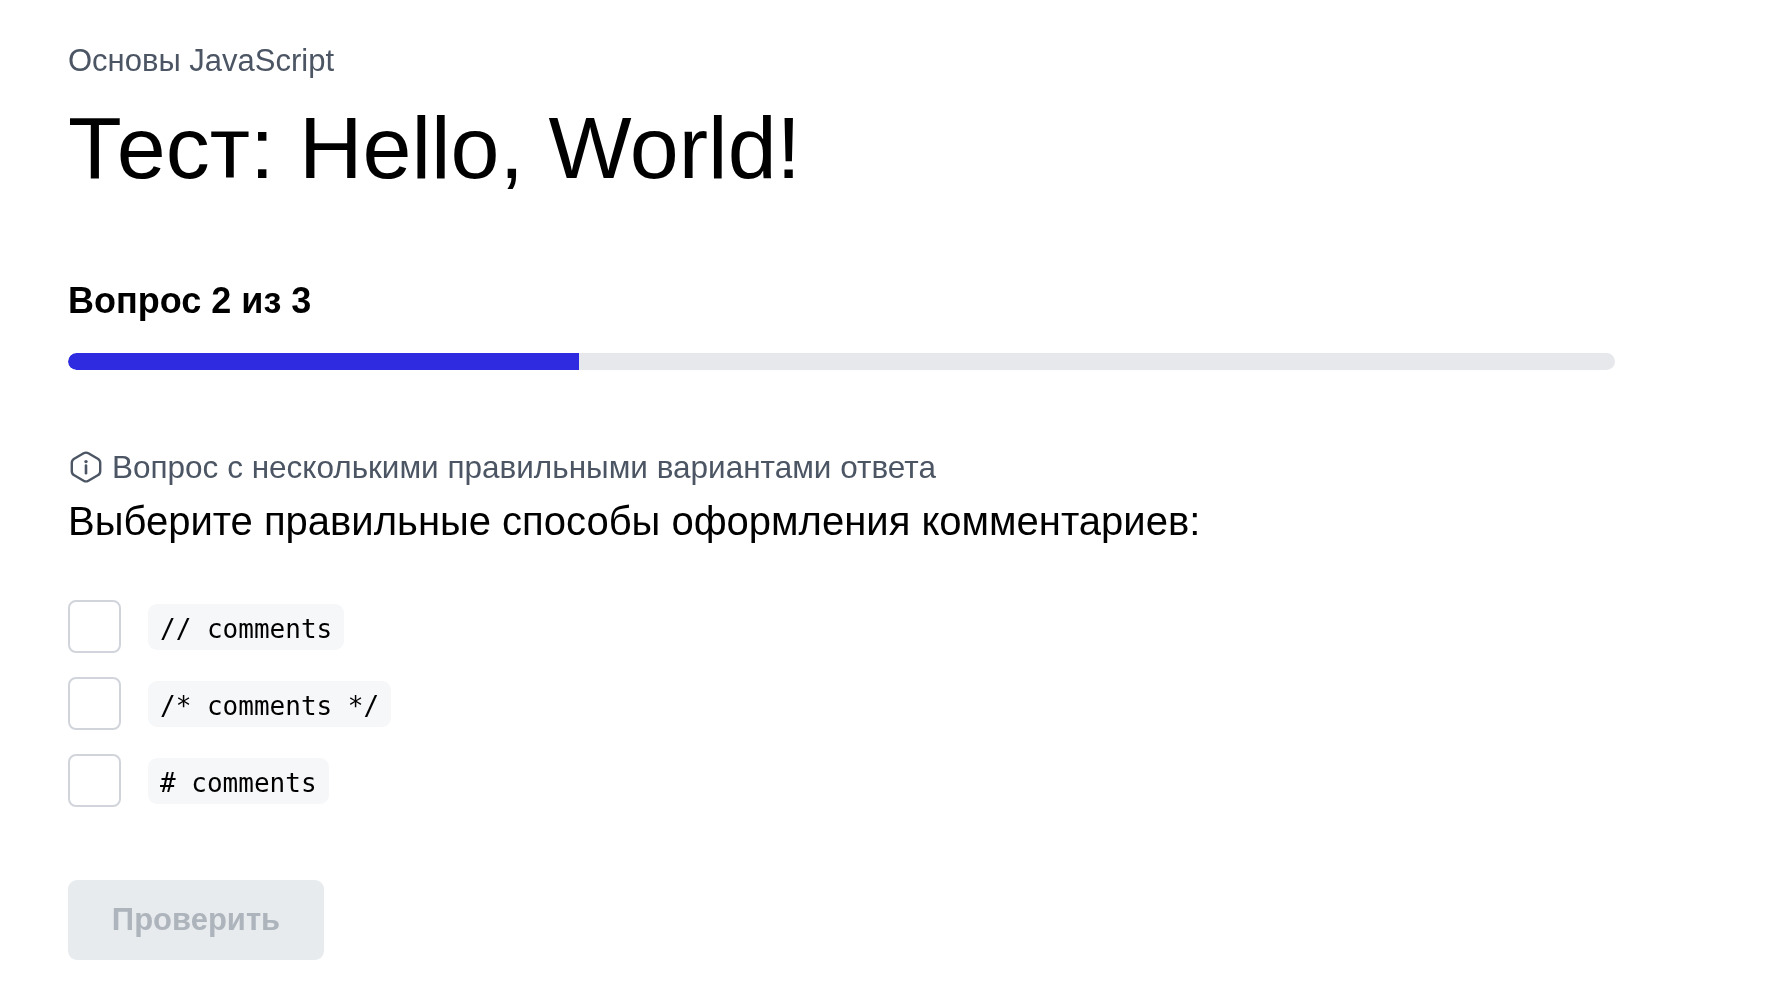  Describe the element at coordinates (270, 703) in the screenshot. I see `code-snippet: /* comments */` at that location.